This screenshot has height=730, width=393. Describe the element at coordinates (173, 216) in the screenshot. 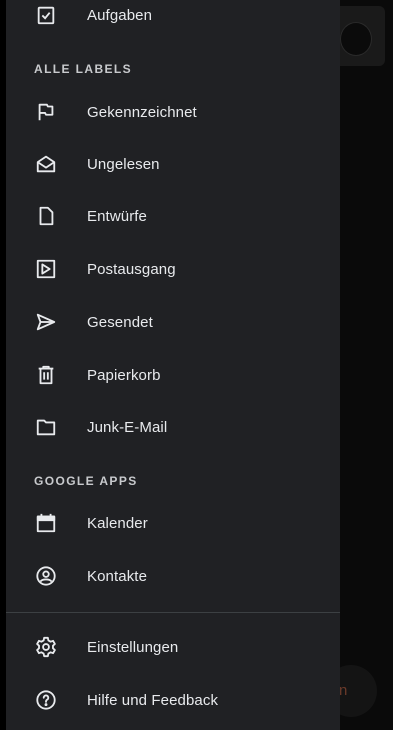

I see `drawer-item-entwuerfe: Entwürfe` at that location.